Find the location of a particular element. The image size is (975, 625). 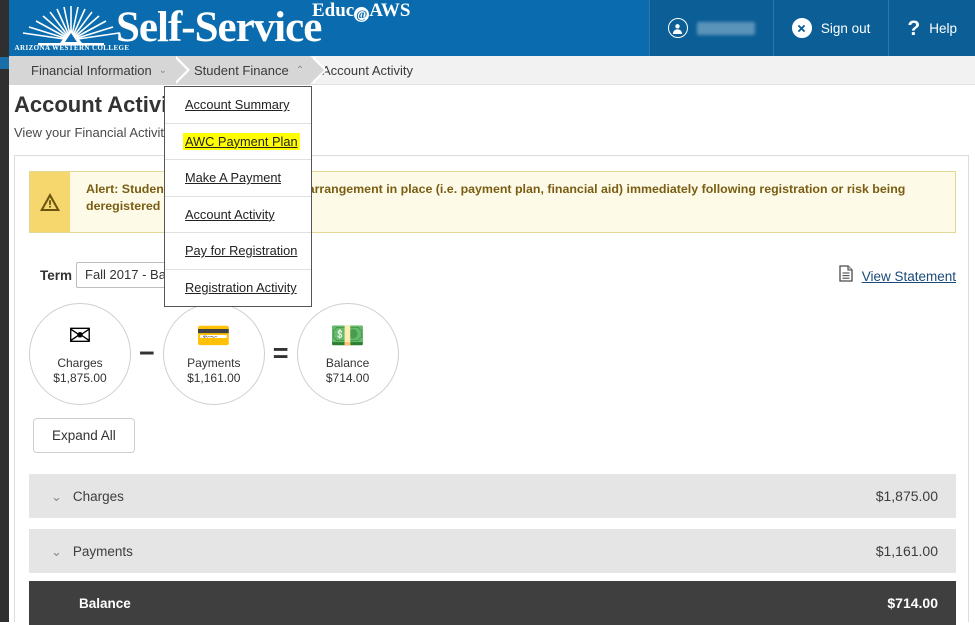

logo-superscript-pre: Educ is located at coordinates (333, 10).